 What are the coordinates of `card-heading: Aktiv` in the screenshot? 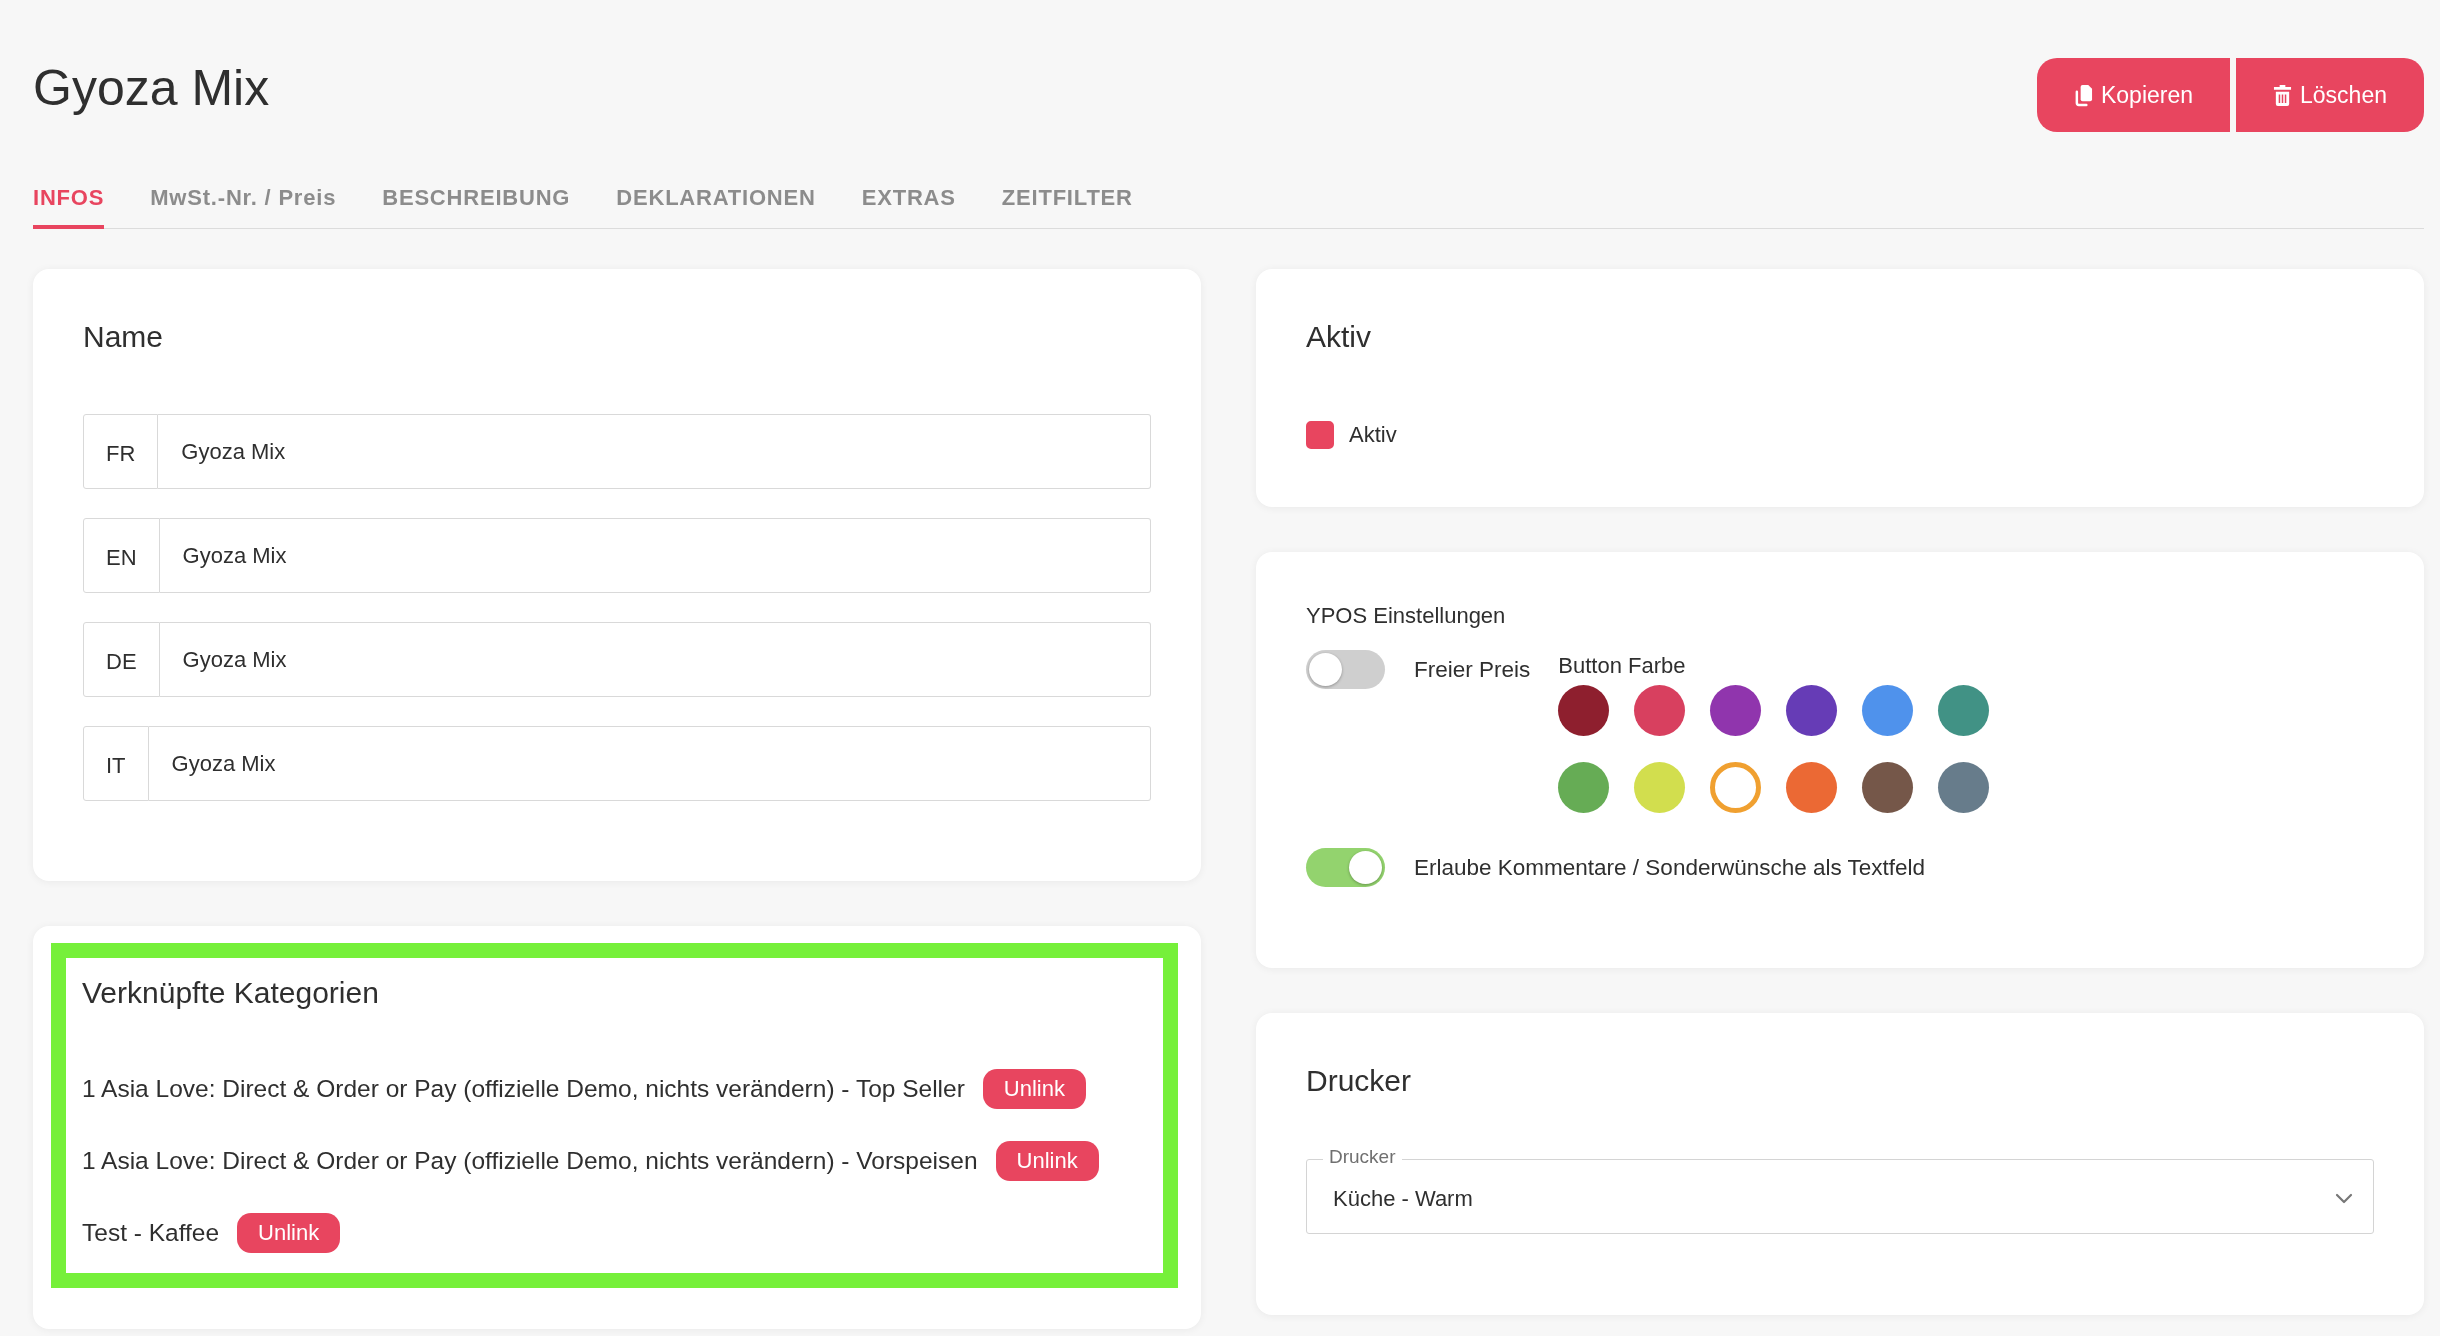 It's located at (1338, 337).